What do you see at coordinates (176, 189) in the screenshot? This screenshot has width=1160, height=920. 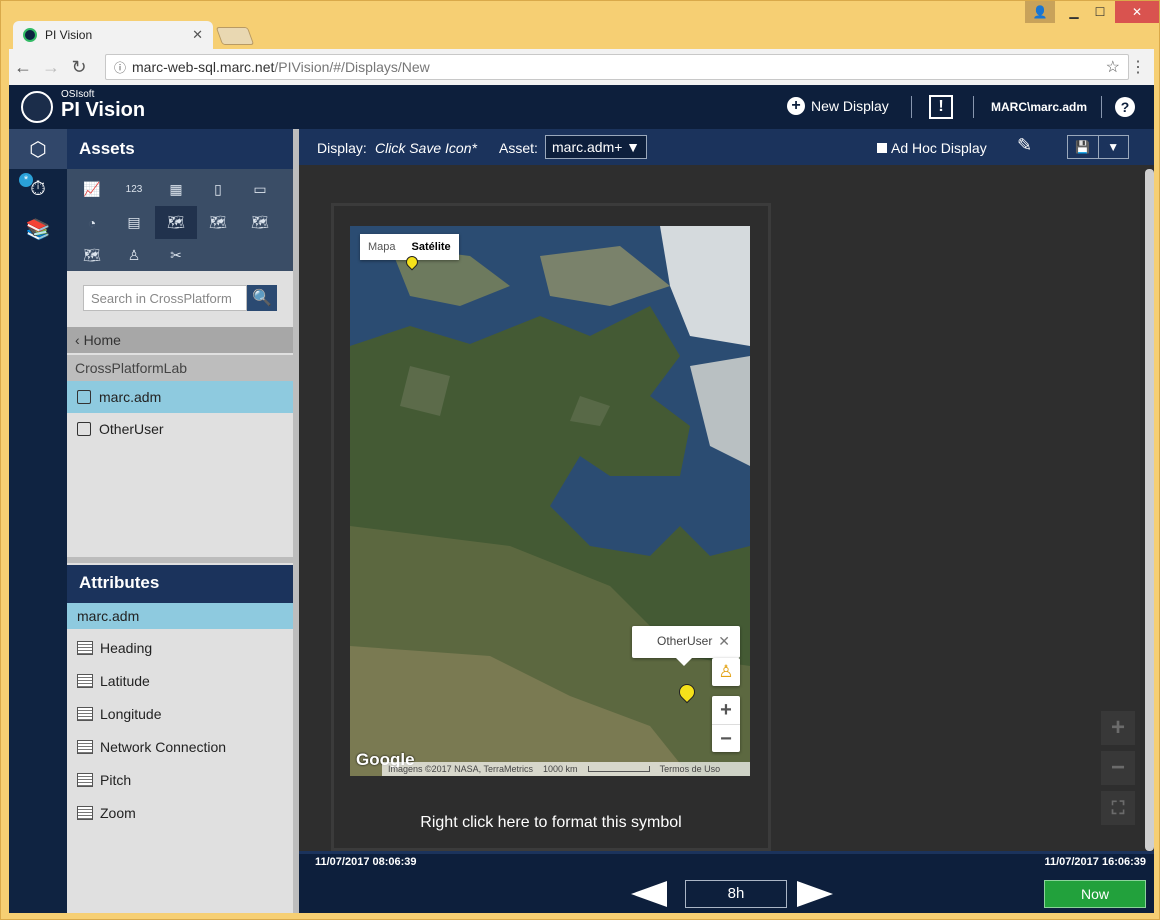 I see `table-icon: ▦` at bounding box center [176, 189].